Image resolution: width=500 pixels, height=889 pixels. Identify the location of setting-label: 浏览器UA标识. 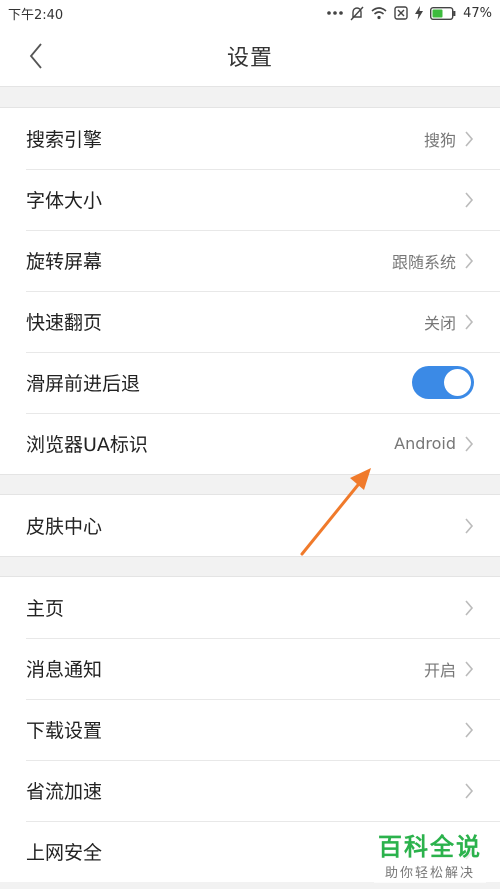
(87, 445).